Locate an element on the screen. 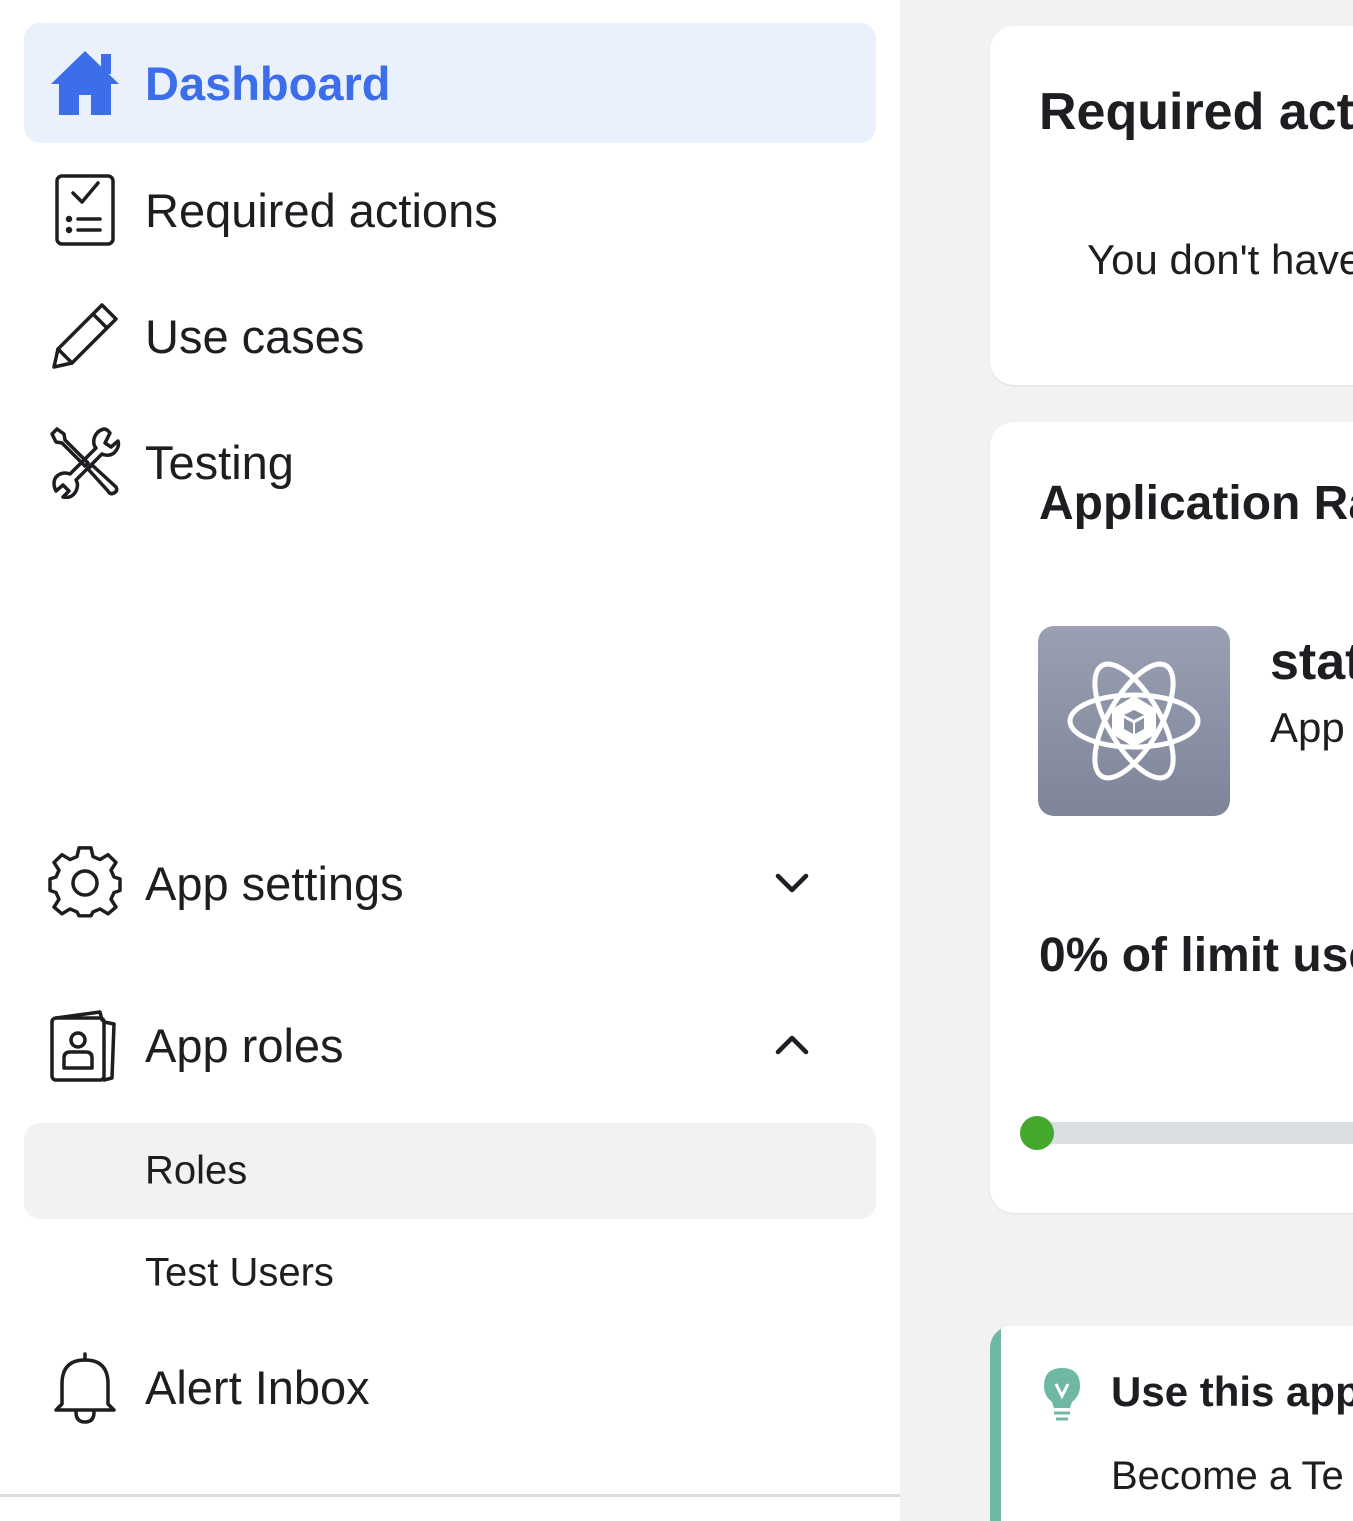 The height and width of the screenshot is (1521, 1353). required-actions-card: Required acti You don't have is located at coordinates (1171, 205).